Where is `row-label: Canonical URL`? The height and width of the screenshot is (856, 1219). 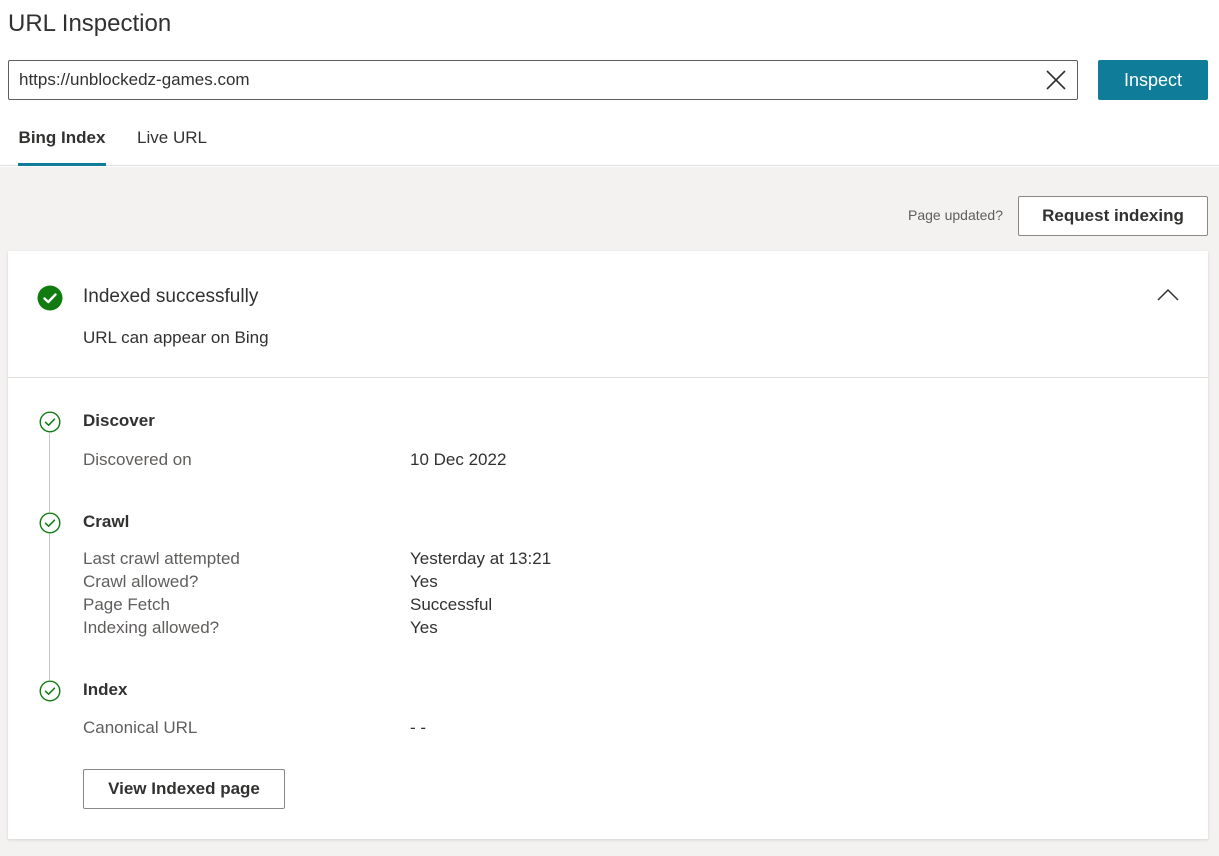
row-label: Canonical URL is located at coordinates (140, 727).